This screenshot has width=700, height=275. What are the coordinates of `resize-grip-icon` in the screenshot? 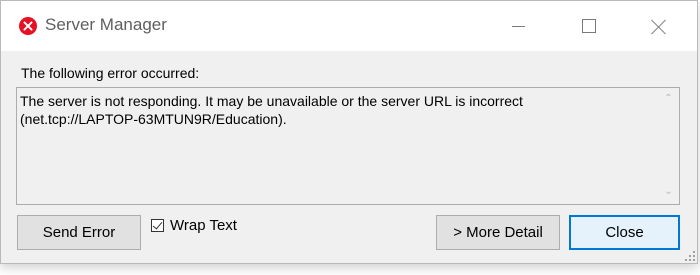 It's located at (690, 256).